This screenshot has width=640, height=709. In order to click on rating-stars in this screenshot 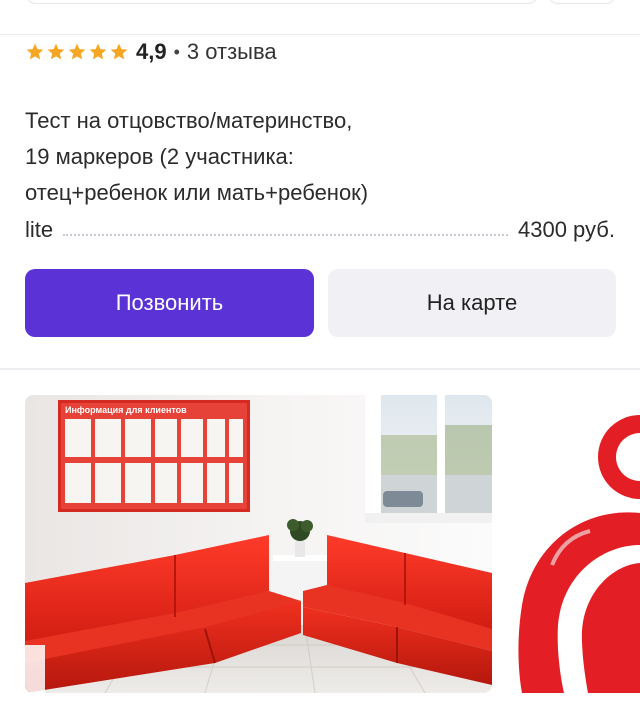, I will do `click(77, 52)`.